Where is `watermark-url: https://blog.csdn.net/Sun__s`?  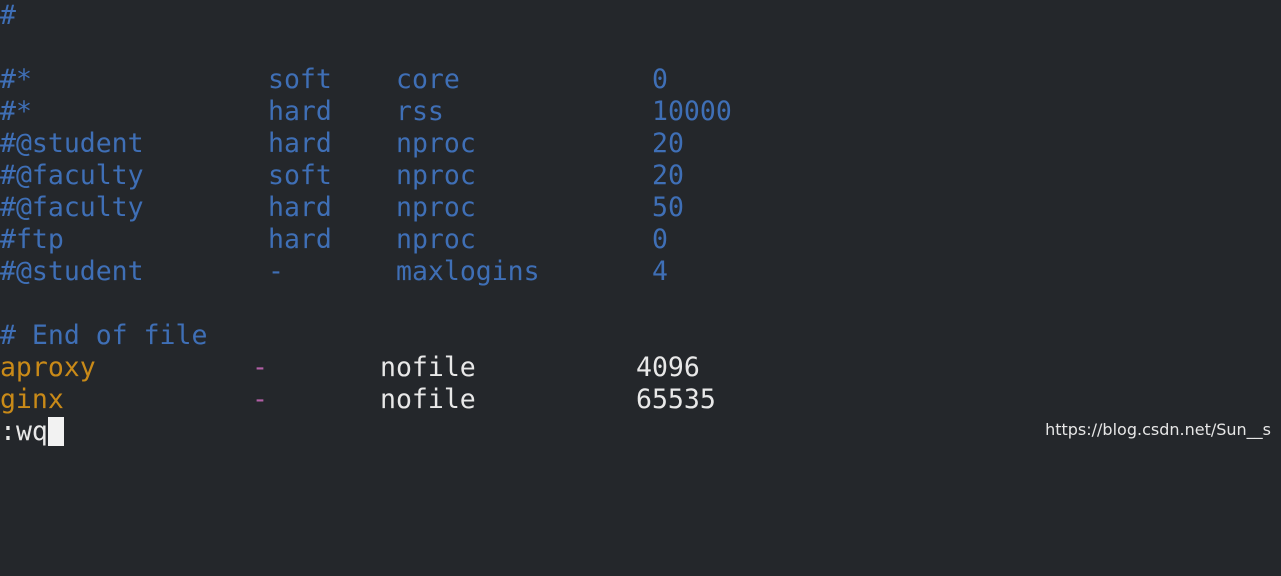 watermark-url: https://blog.csdn.net/Sun__s is located at coordinates (1158, 429).